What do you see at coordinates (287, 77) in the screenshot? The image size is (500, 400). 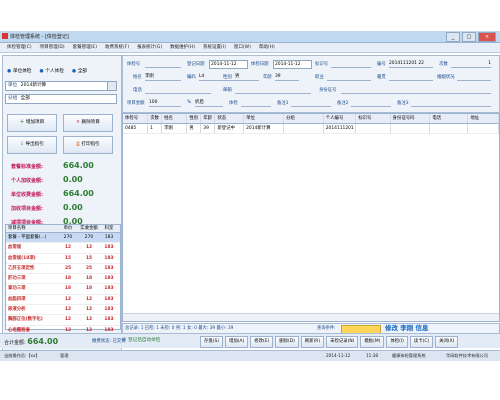 I see `age-field: 39` at bounding box center [287, 77].